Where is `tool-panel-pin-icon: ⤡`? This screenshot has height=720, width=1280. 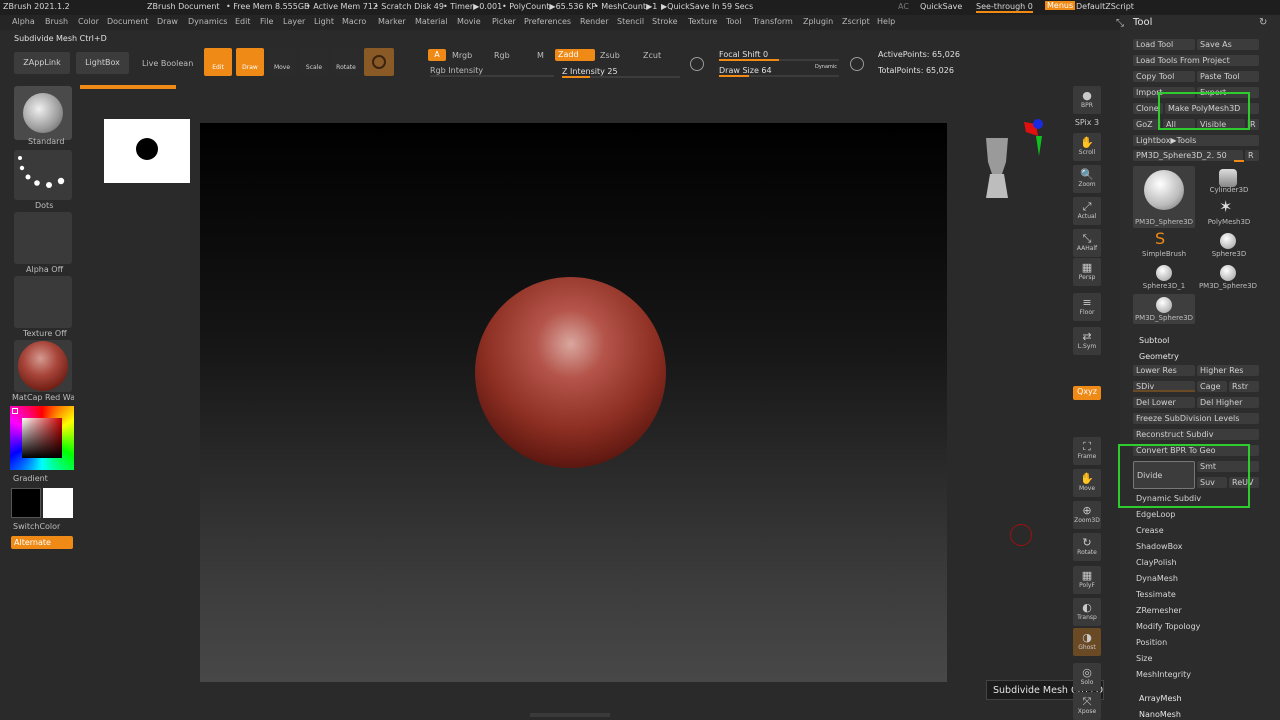 tool-panel-pin-icon: ⤡ is located at coordinates (1120, 23).